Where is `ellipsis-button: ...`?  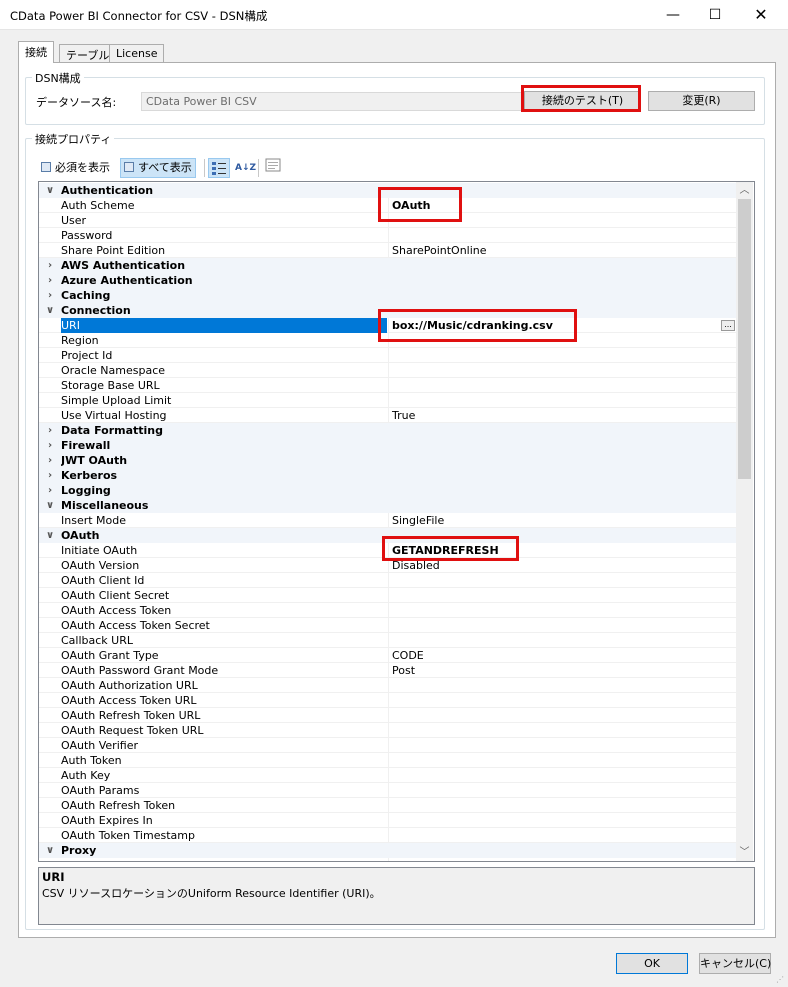
ellipsis-button: ... is located at coordinates (728, 325).